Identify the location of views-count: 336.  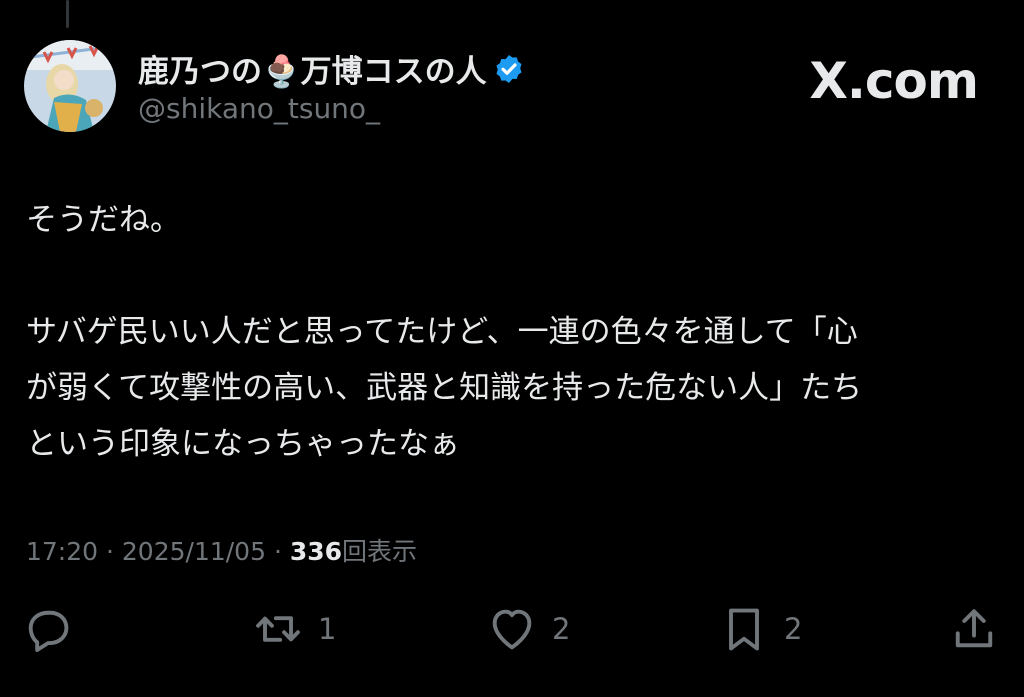
(316, 551).